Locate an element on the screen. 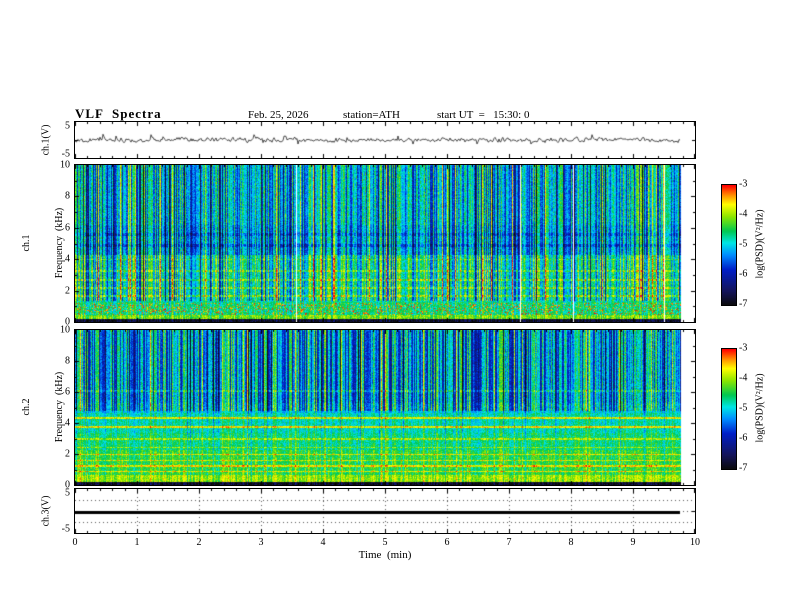  x-tick-label: 7 is located at coordinates (509, 542).